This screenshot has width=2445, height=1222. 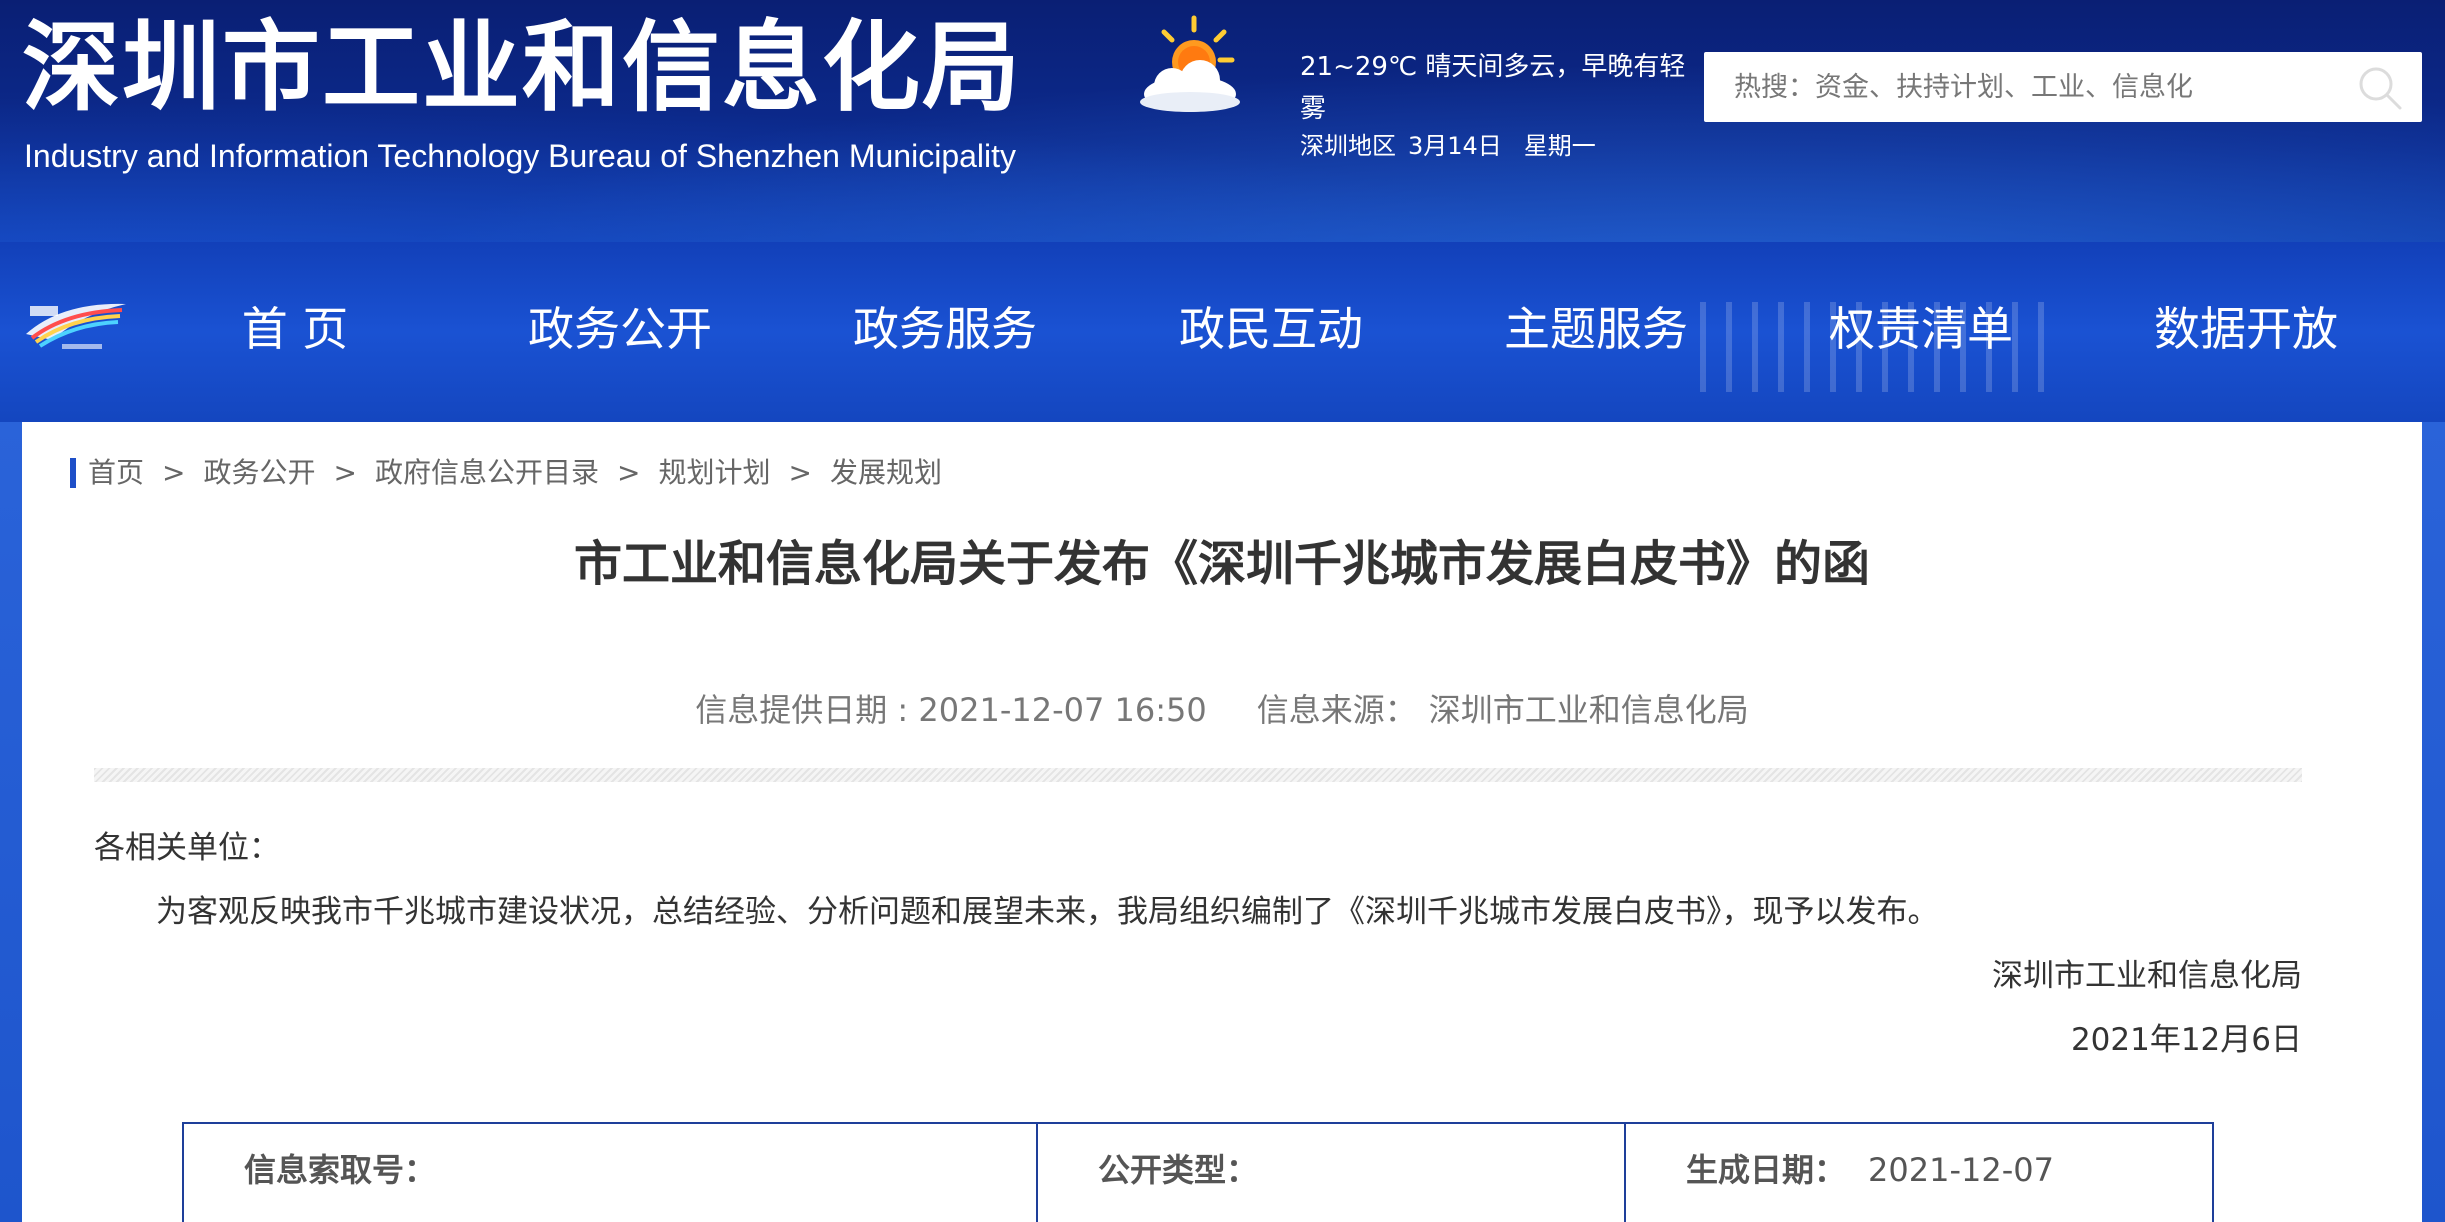 What do you see at coordinates (11, 822) in the screenshot?
I see `side-decoration-left` at bounding box center [11, 822].